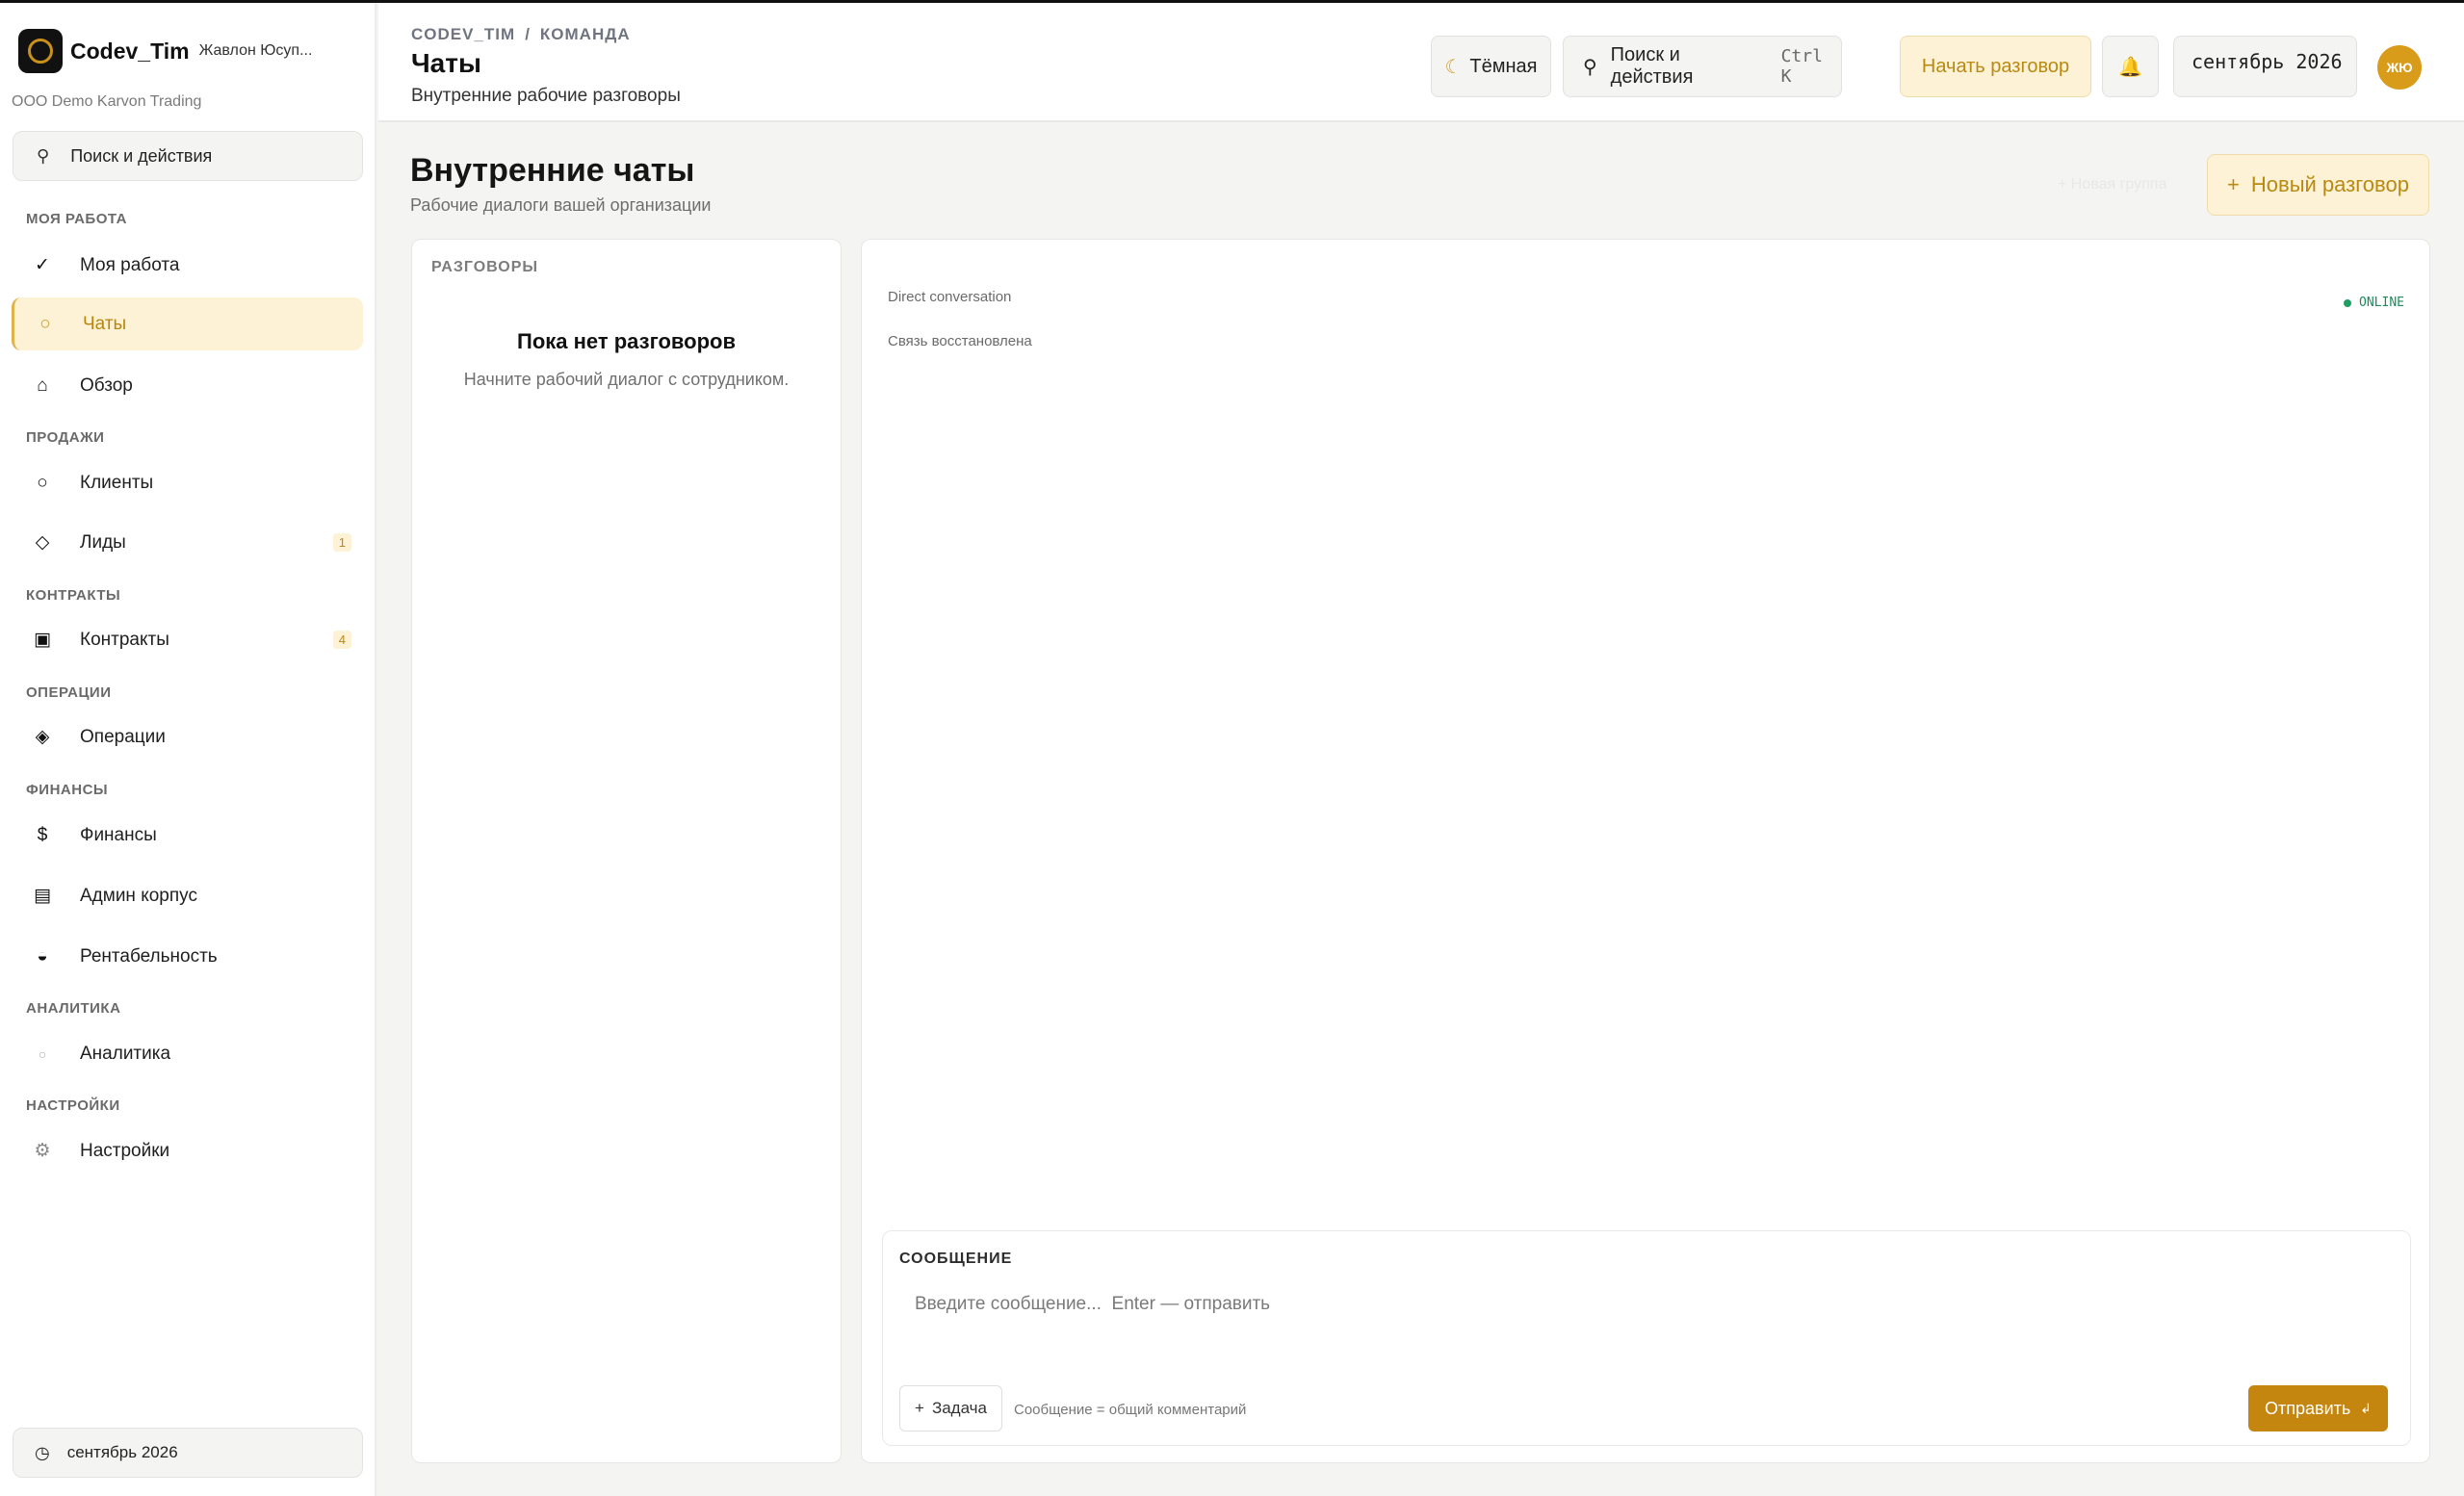 The height and width of the screenshot is (1496, 2464). Describe the element at coordinates (42, 385) in the screenshot. I see `home-icon: ⌂` at that location.